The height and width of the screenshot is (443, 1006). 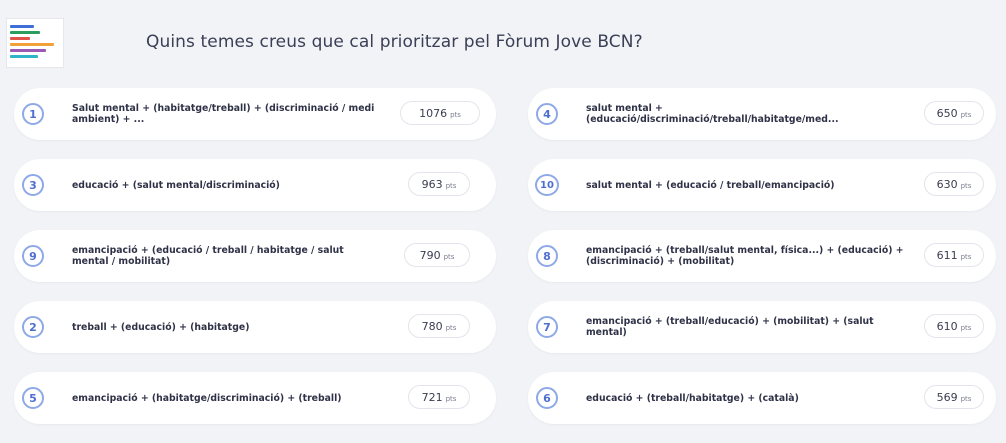 I want to click on points-value: 780, so click(x=432, y=326).